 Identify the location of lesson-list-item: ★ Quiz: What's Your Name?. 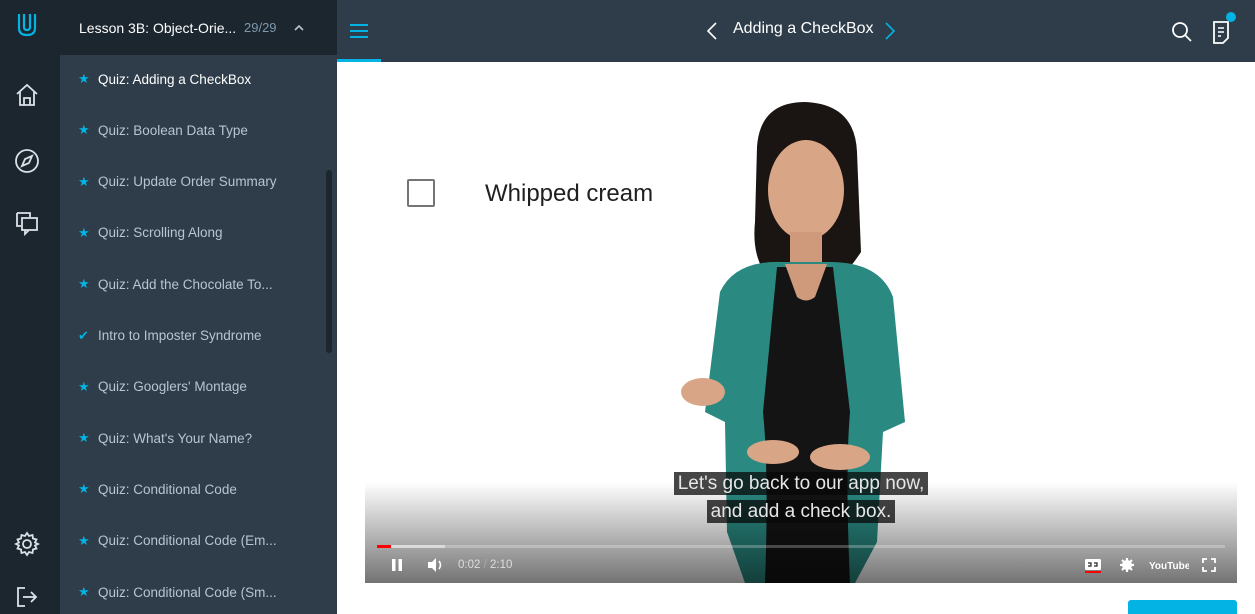
(191, 438).